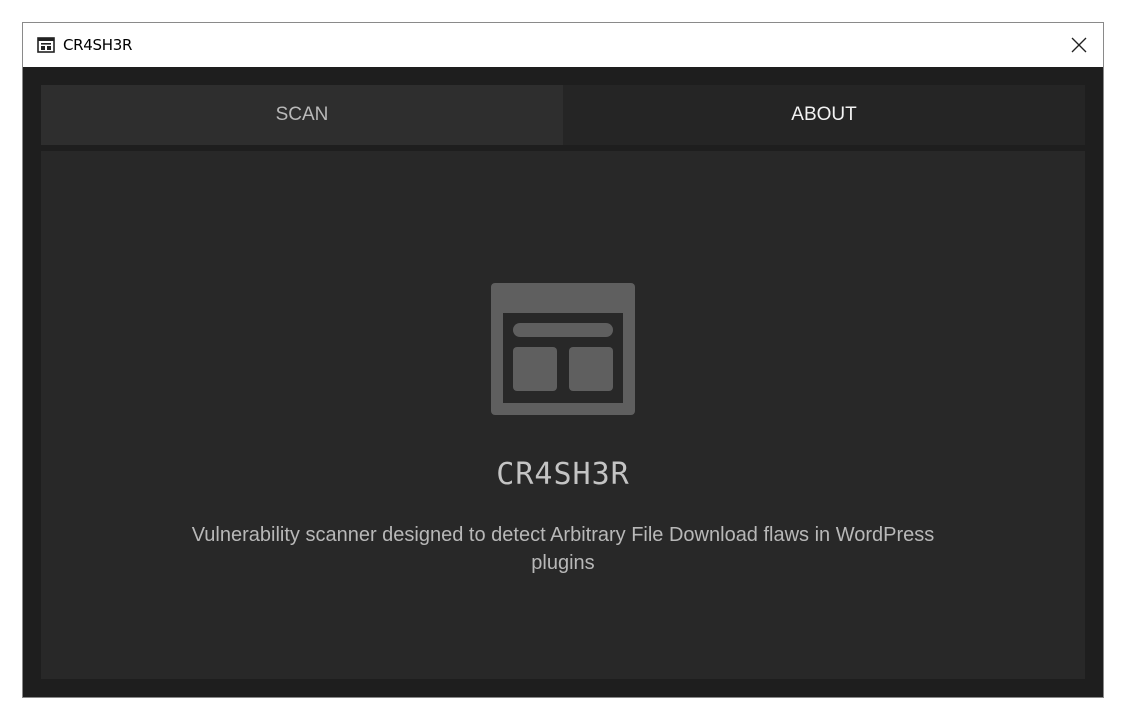  I want to click on close-button, so click(1079, 45).